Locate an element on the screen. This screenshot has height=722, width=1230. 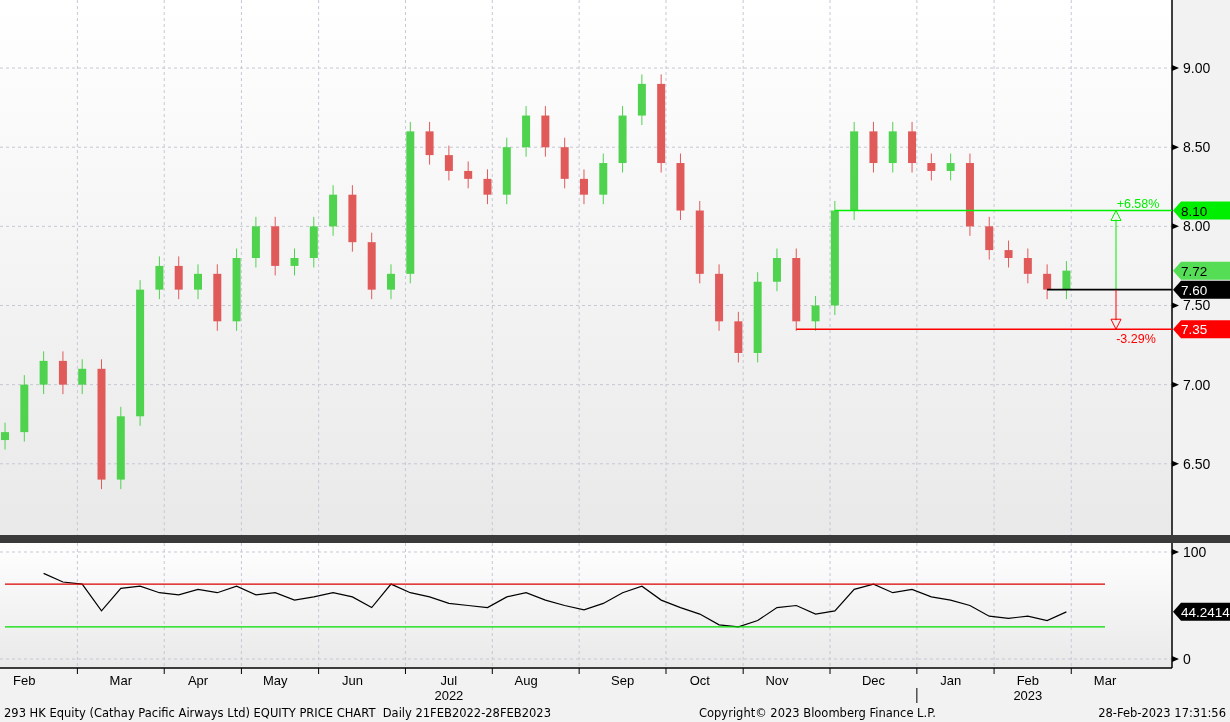
value-tag: 7.60 is located at coordinates (1201, 289).